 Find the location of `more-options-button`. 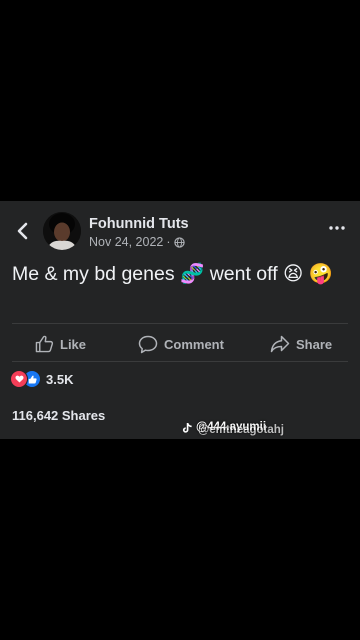

more-options-button is located at coordinates (337, 228).